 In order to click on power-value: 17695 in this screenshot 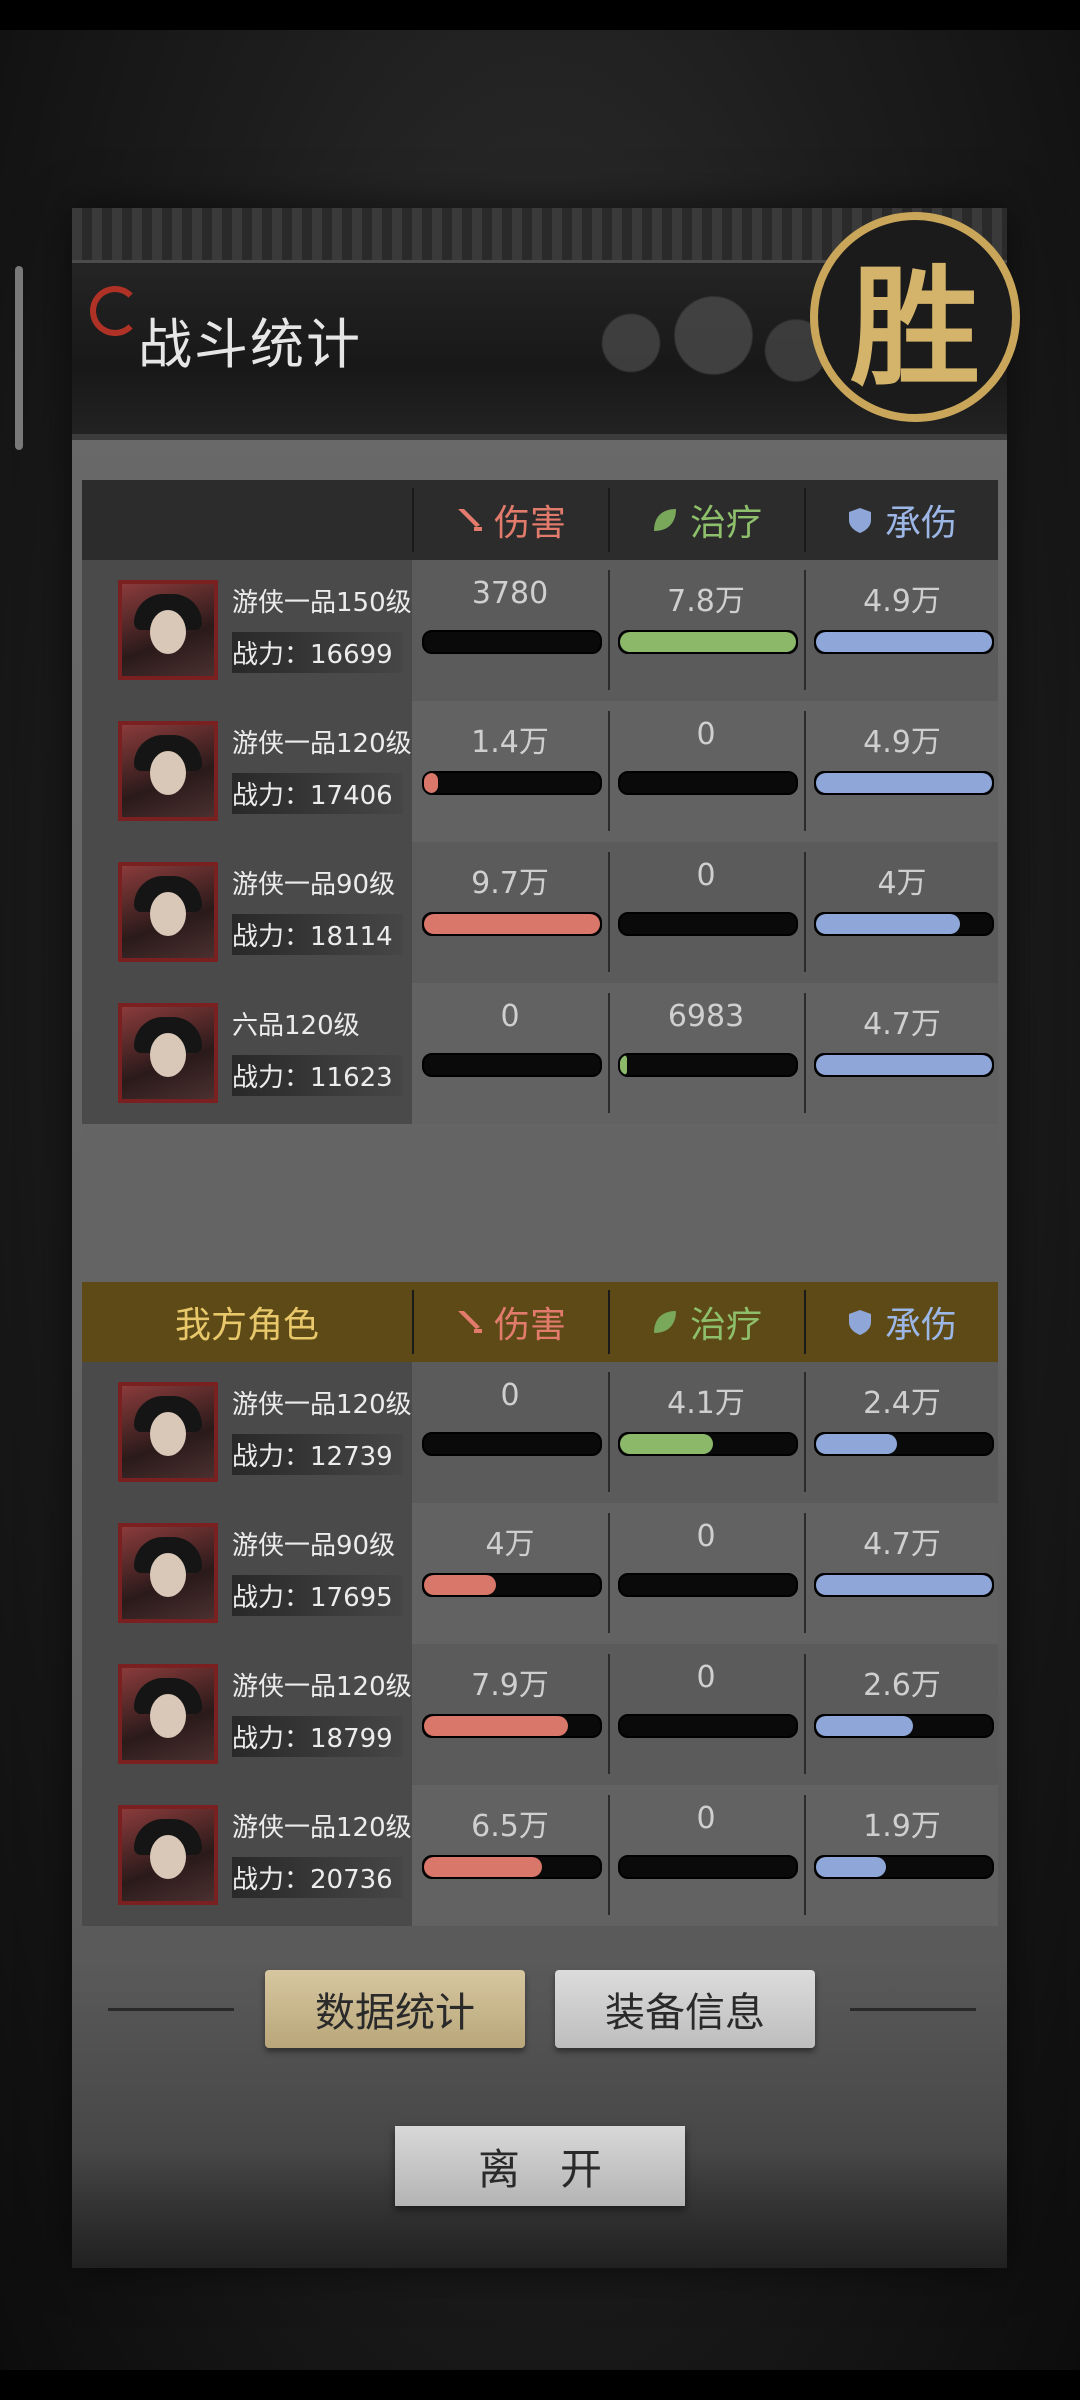, I will do `click(351, 1598)`.